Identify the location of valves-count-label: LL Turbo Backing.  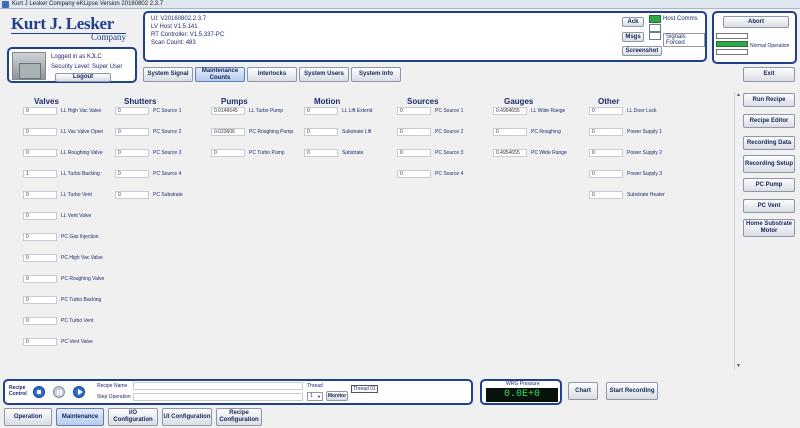
(80, 174).